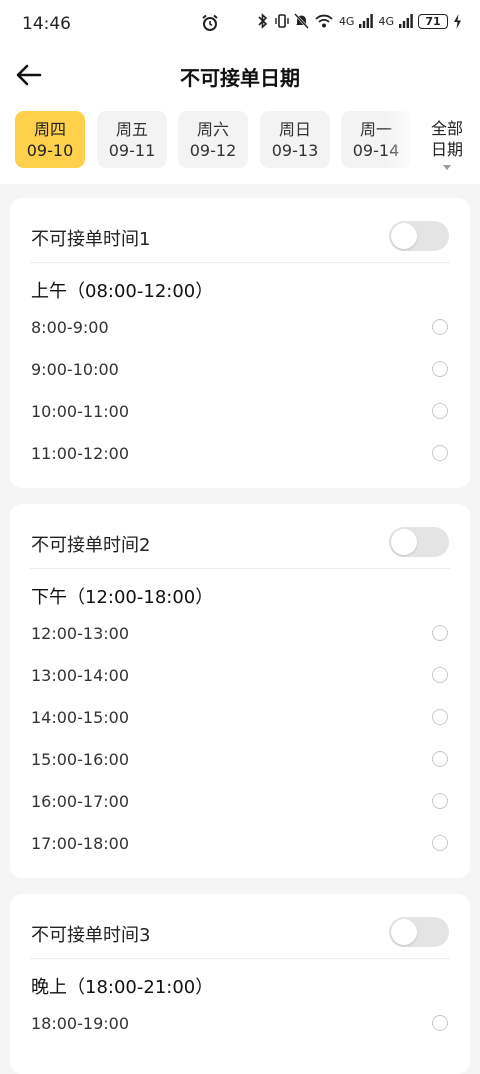  What do you see at coordinates (213, 139) in the screenshot?
I see `date-tab-0912: 周六 09-12` at bounding box center [213, 139].